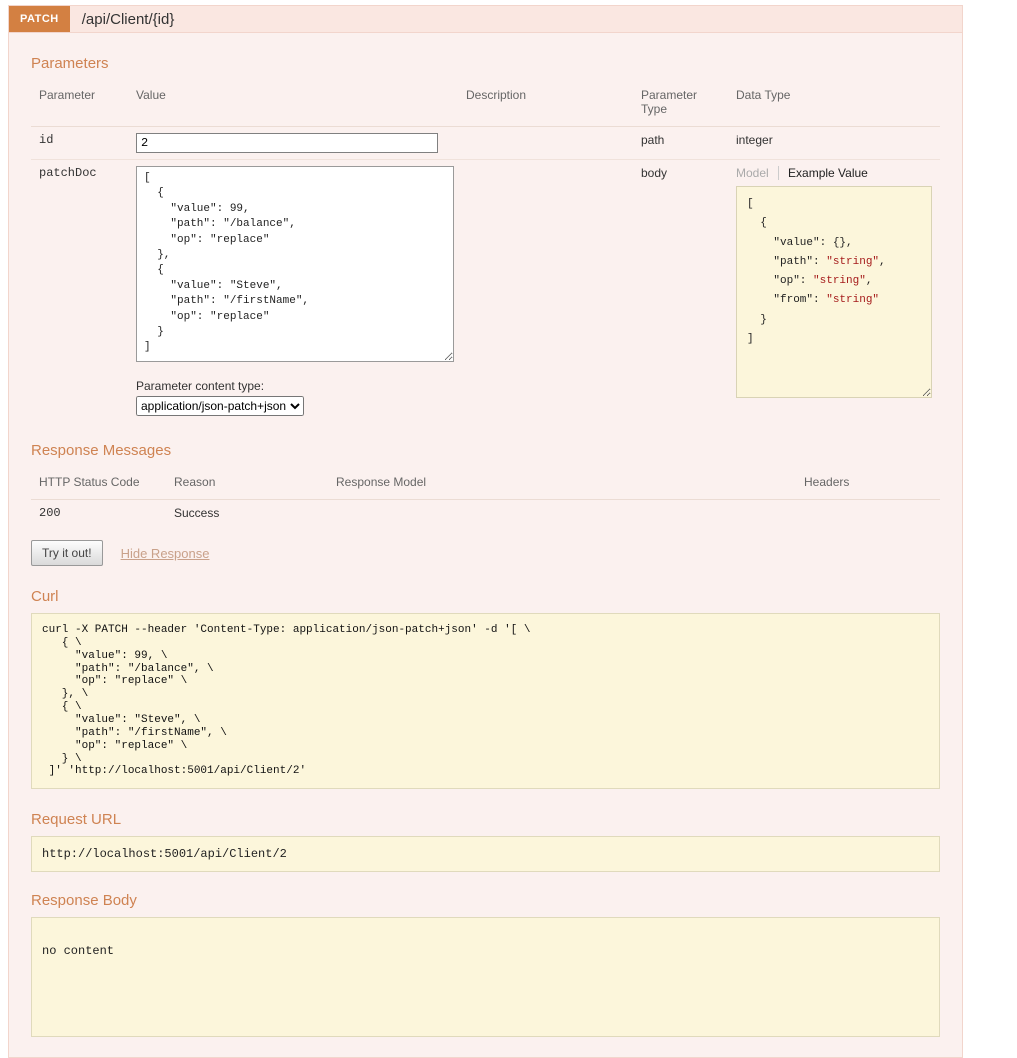  Describe the element at coordinates (79, 143) in the screenshot. I see `param-name-id: id` at that location.